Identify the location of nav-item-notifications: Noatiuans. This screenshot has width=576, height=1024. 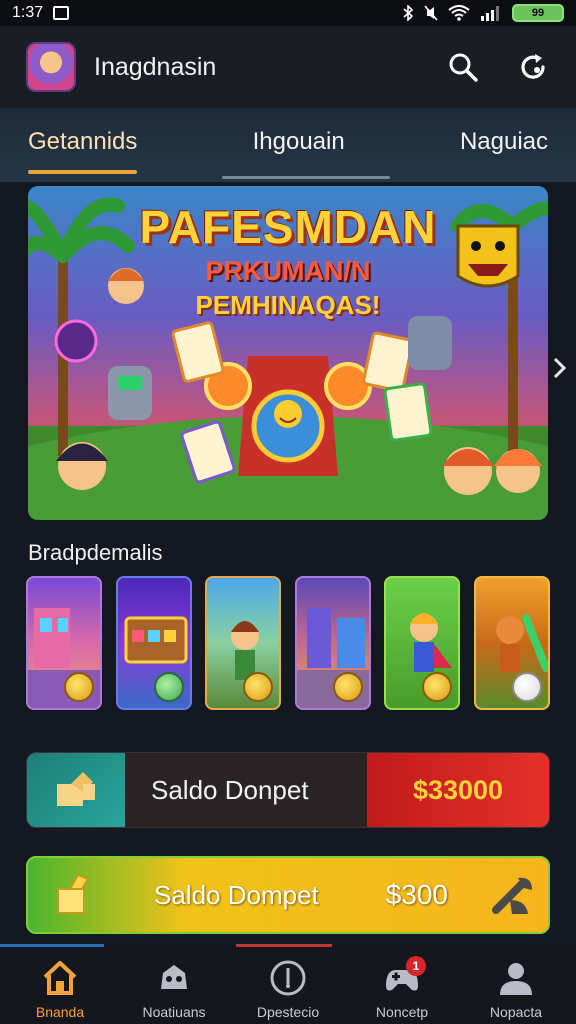
(174, 989).